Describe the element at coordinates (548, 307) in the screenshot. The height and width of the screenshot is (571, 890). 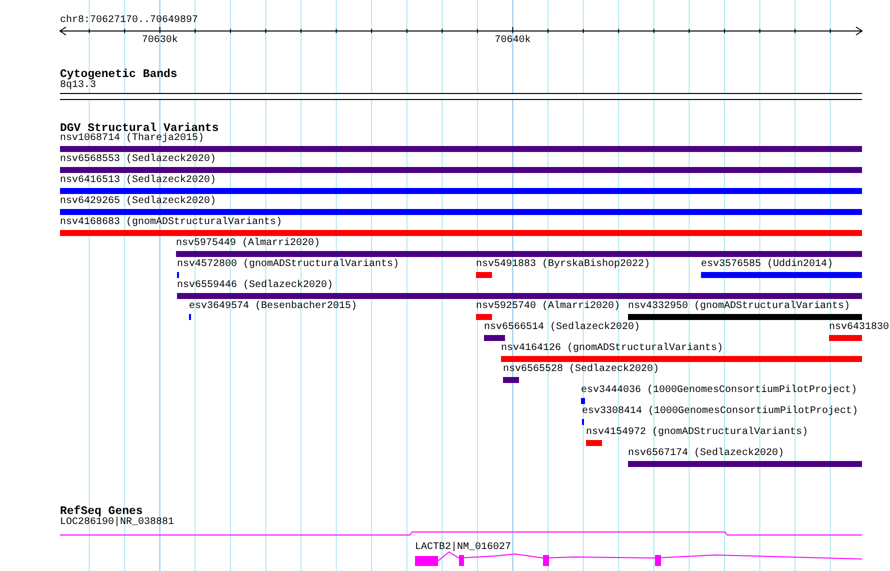
I see `variant-label: nsv5925740 (Almarri2020)` at that location.